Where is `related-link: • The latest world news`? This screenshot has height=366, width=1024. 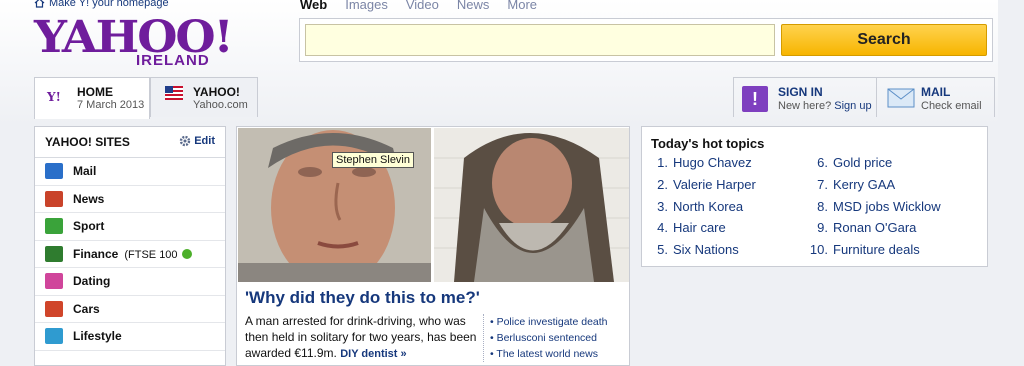
related-link: • The latest world news is located at coordinates (549, 354).